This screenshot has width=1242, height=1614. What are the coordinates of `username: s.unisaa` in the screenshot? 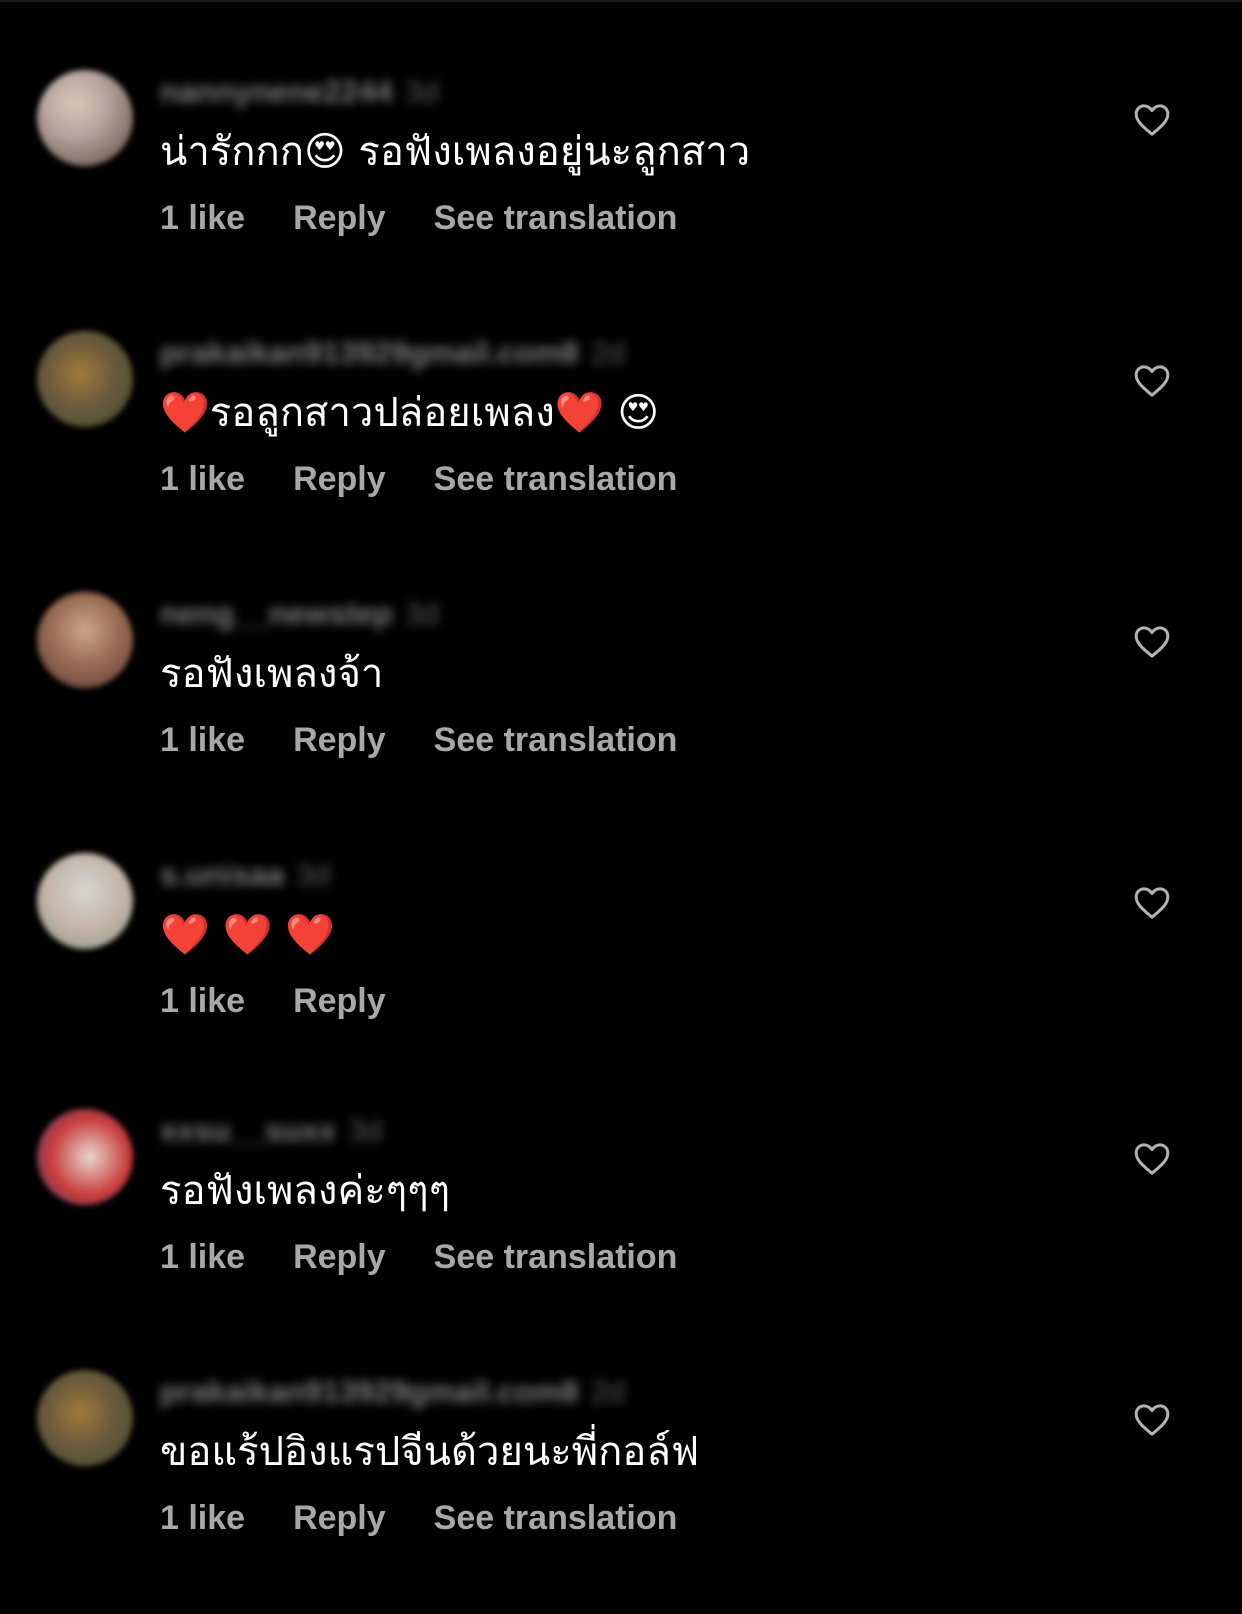 It's located at (222, 874).